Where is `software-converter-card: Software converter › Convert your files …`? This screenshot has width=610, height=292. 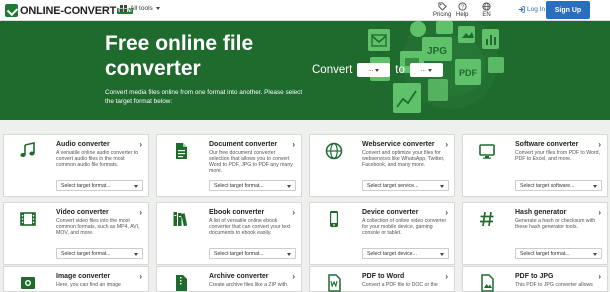
software-converter-card: Software converter › Convert your files … is located at coordinates (535, 165).